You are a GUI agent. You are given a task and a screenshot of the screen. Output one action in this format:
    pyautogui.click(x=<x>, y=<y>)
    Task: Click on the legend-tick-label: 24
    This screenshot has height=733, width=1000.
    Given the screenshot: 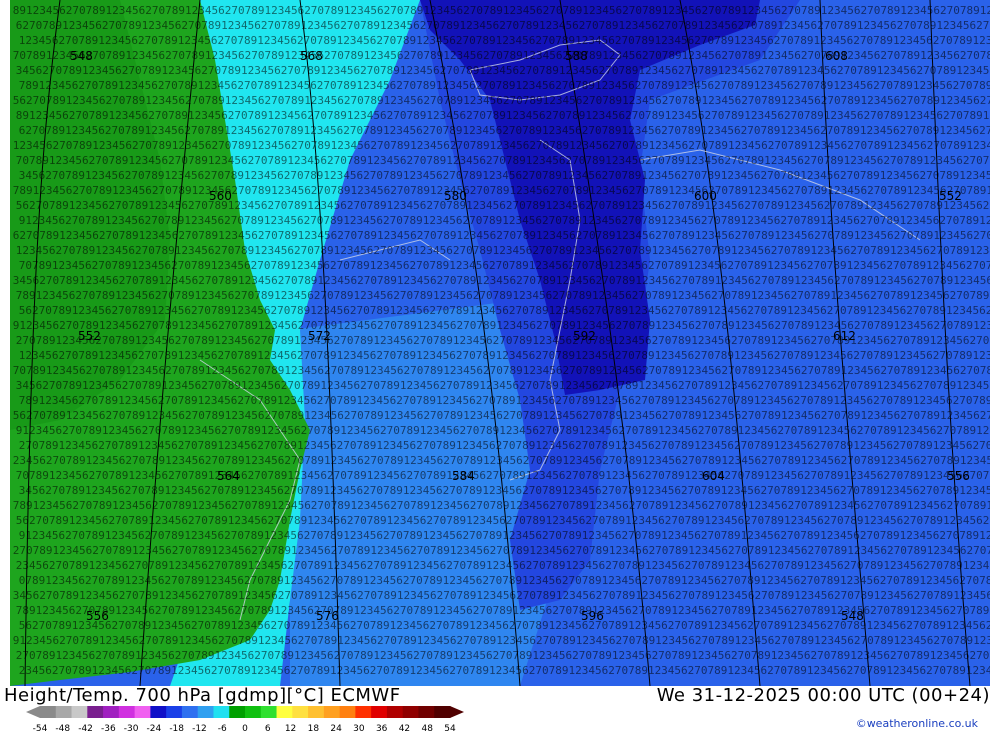 What is the action you would take?
    pyautogui.click(x=336, y=728)
    